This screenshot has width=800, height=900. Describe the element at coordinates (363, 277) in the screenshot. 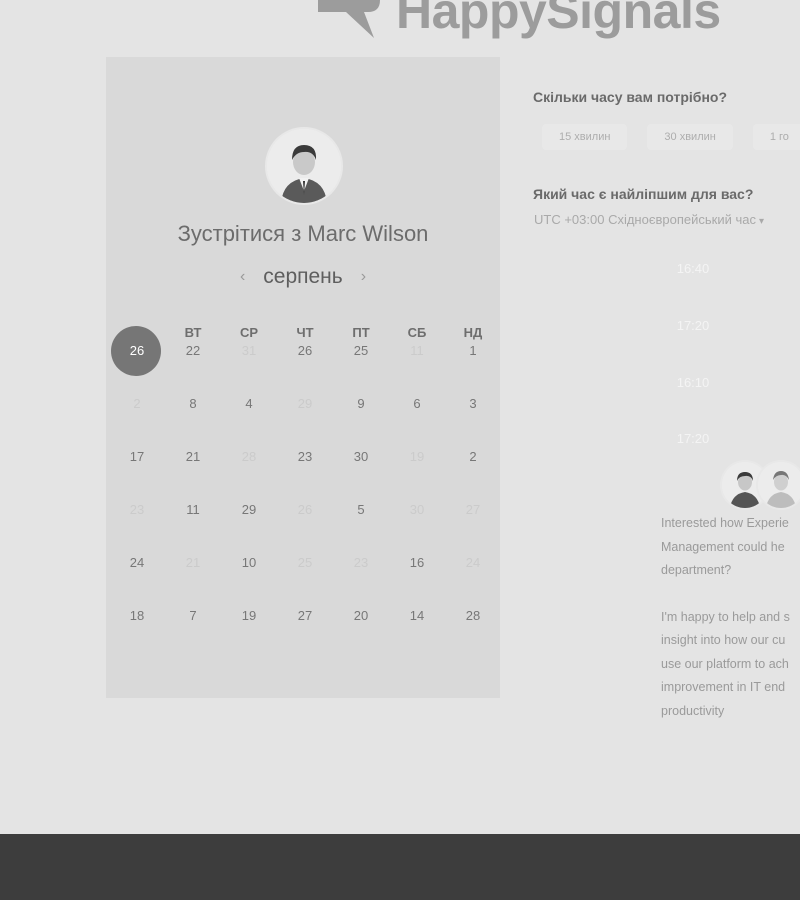

I see `next-month-icon: ›` at that location.